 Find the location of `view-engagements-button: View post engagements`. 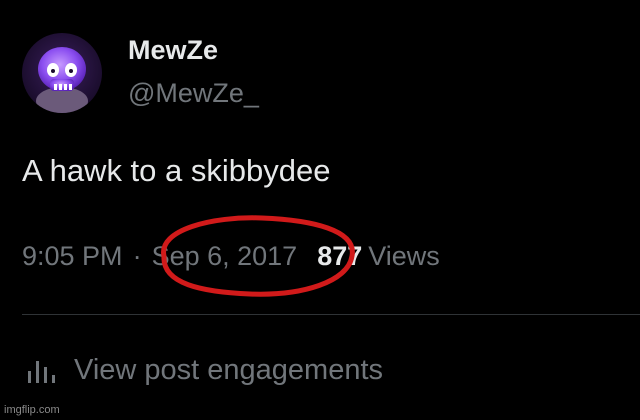

view-engagements-button: View post engagements is located at coordinates (204, 370).